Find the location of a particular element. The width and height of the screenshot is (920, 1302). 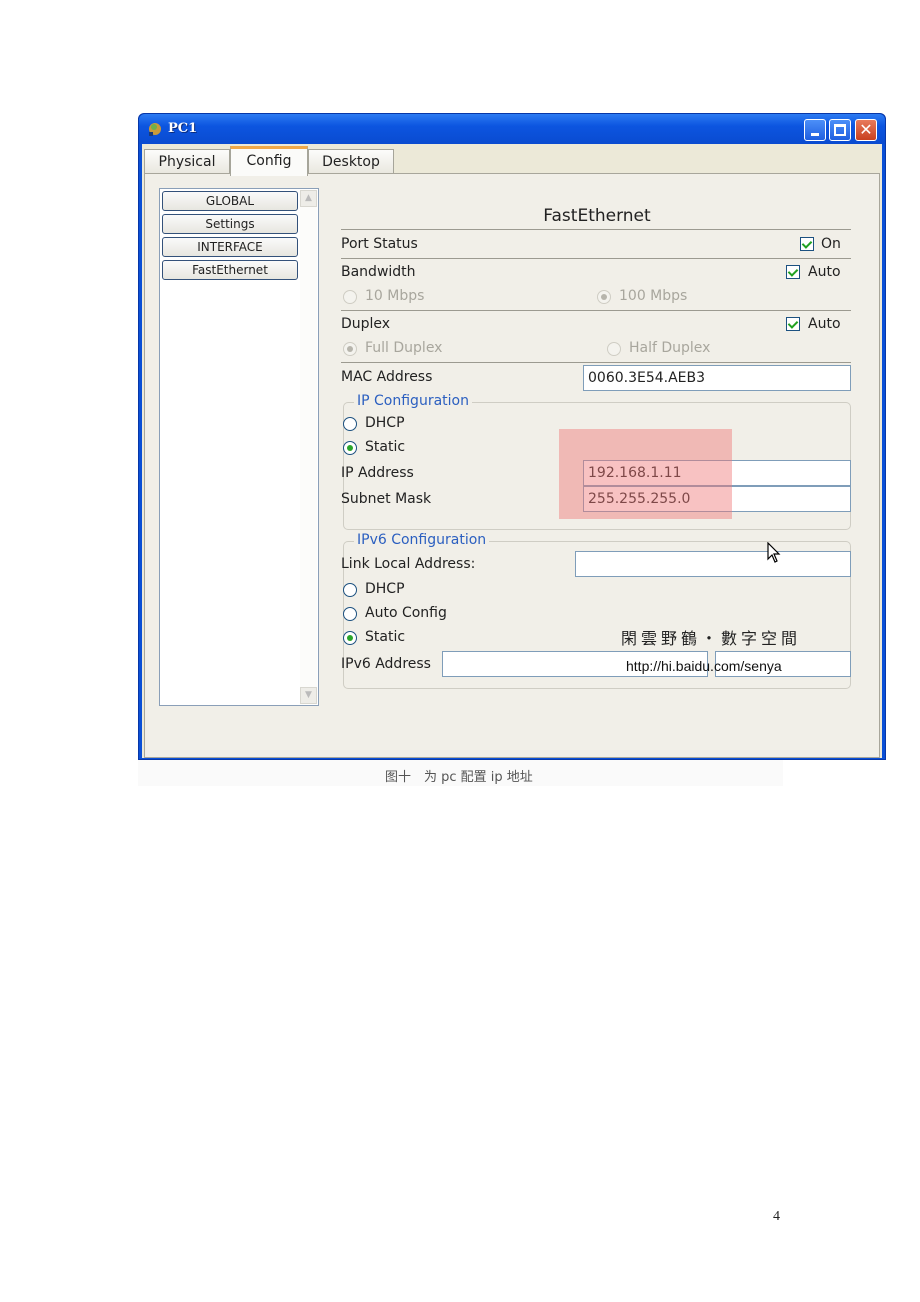

bandwidth-label: Bandwidth is located at coordinates (378, 272).